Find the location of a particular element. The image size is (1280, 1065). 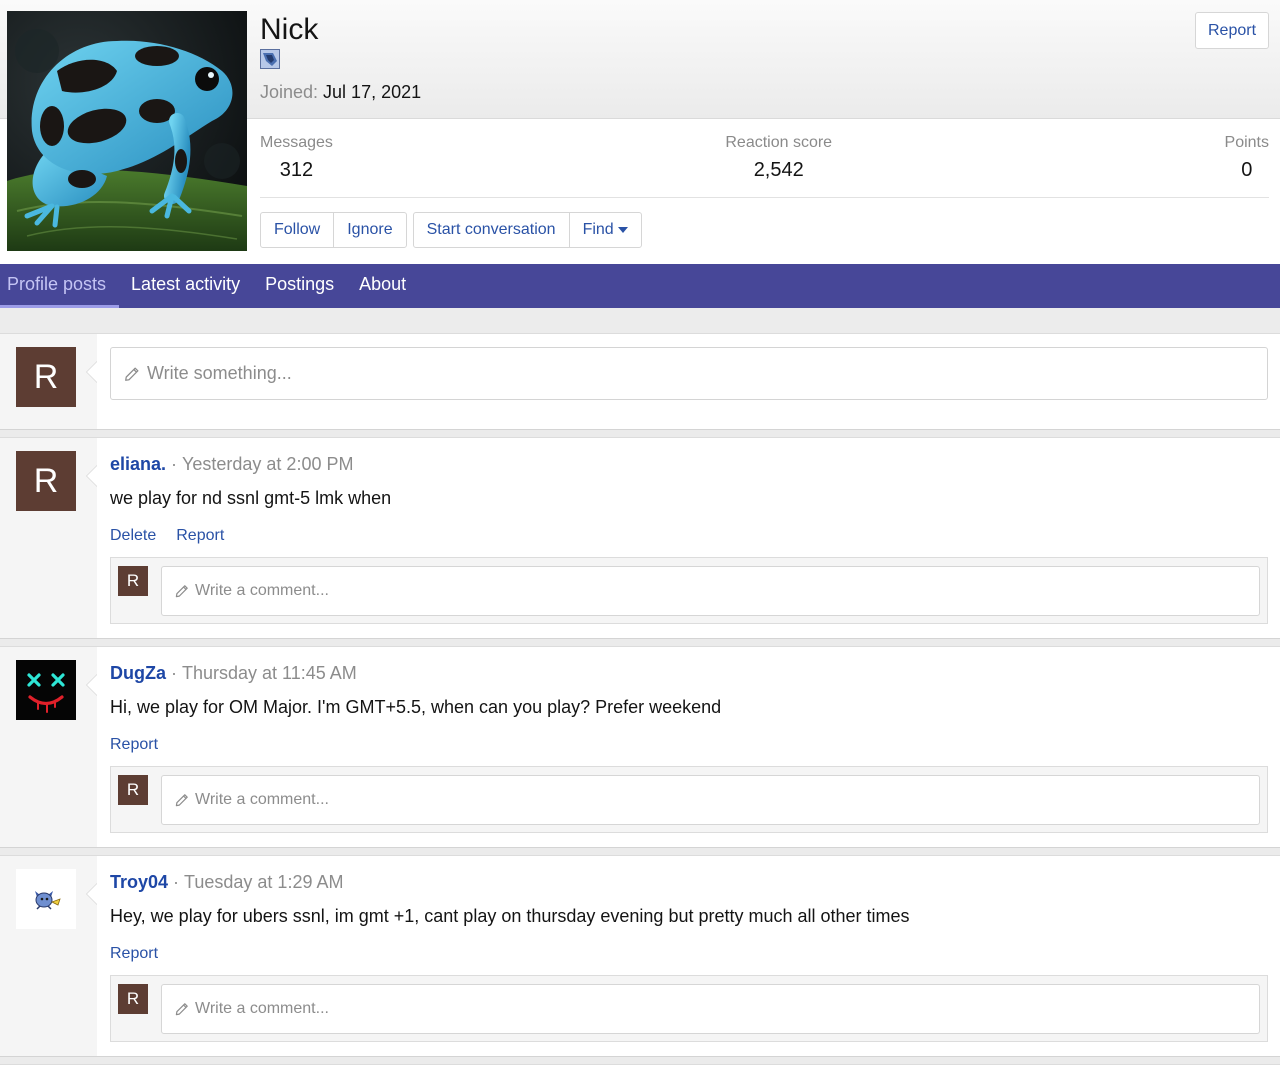

stat-value: 2,542 is located at coordinates (778, 170).